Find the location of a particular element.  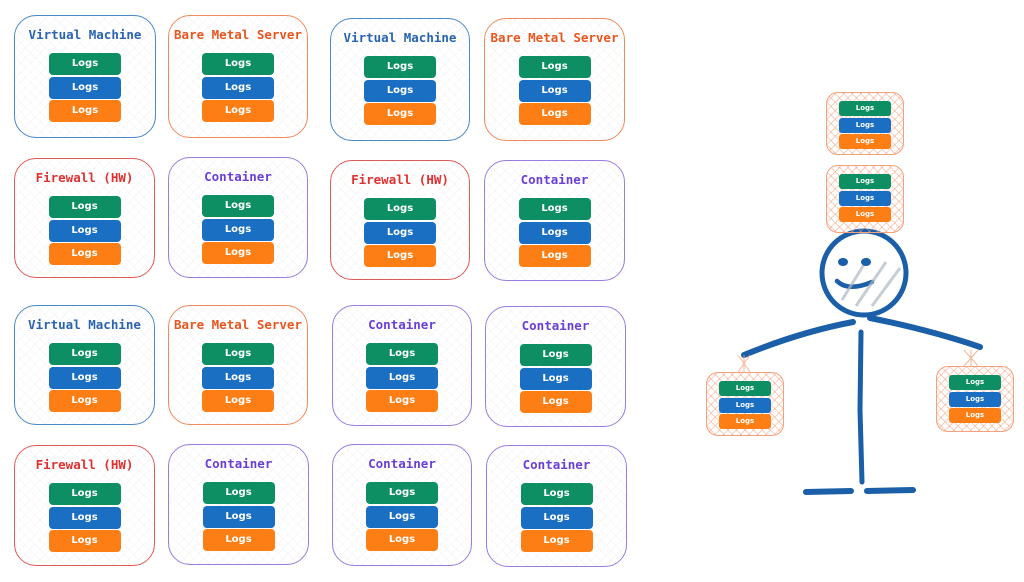

right-eye is located at coordinates (866, 262).